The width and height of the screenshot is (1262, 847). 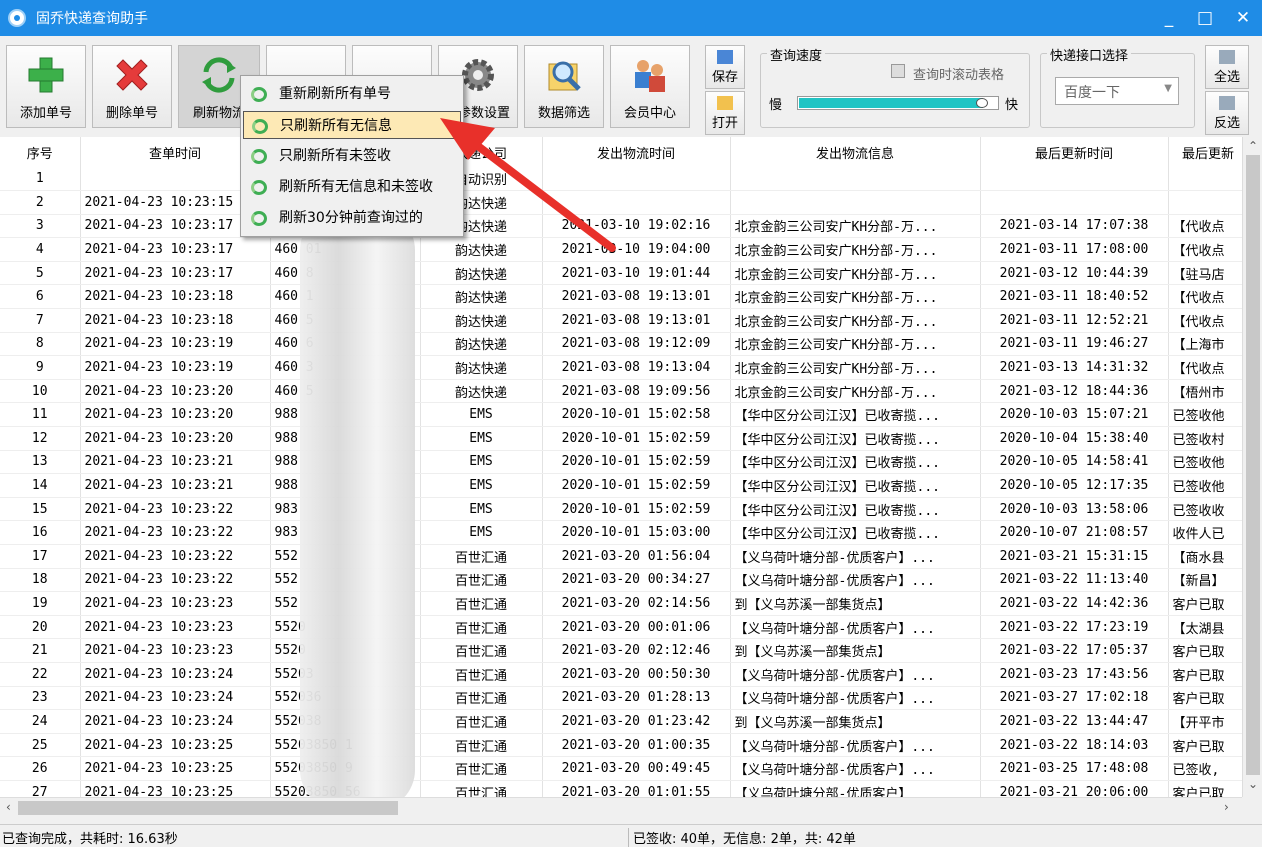 I want to click on open-button: 打开, so click(x=725, y=113).